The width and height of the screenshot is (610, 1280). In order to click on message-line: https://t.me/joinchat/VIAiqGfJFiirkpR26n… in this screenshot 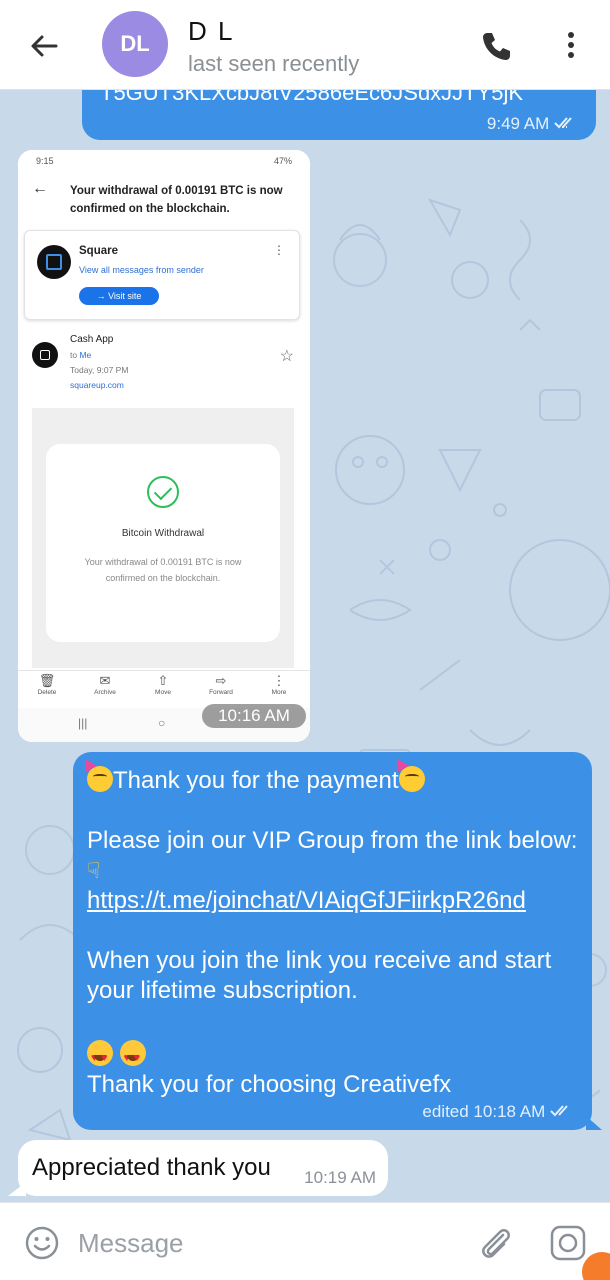, I will do `click(333, 901)`.